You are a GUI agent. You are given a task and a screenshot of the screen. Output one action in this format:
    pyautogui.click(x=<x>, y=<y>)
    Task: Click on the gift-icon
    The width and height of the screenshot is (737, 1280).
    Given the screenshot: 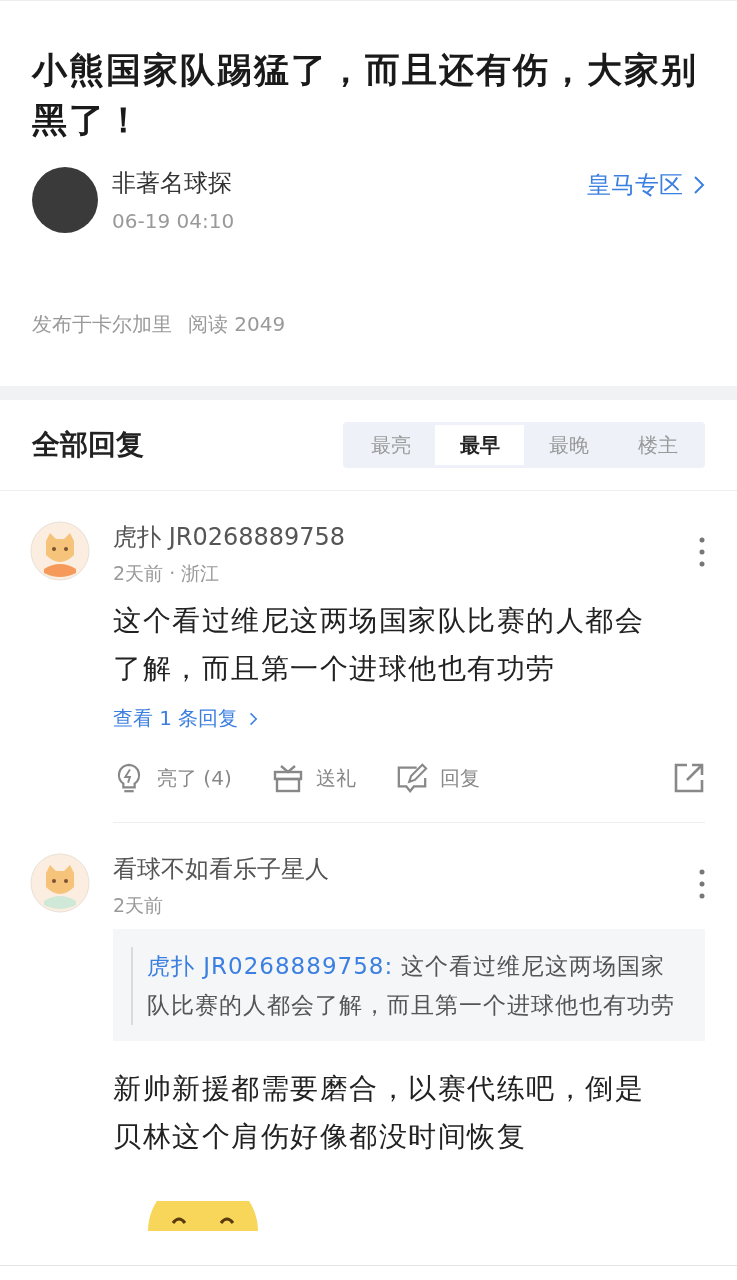 What is the action you would take?
    pyautogui.click(x=287, y=778)
    